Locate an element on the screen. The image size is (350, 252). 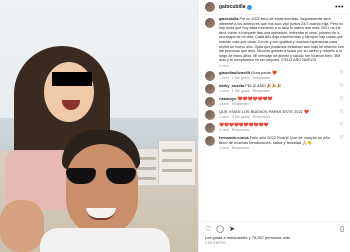
post-username: gatocubilla is located at coordinates (232, 7).